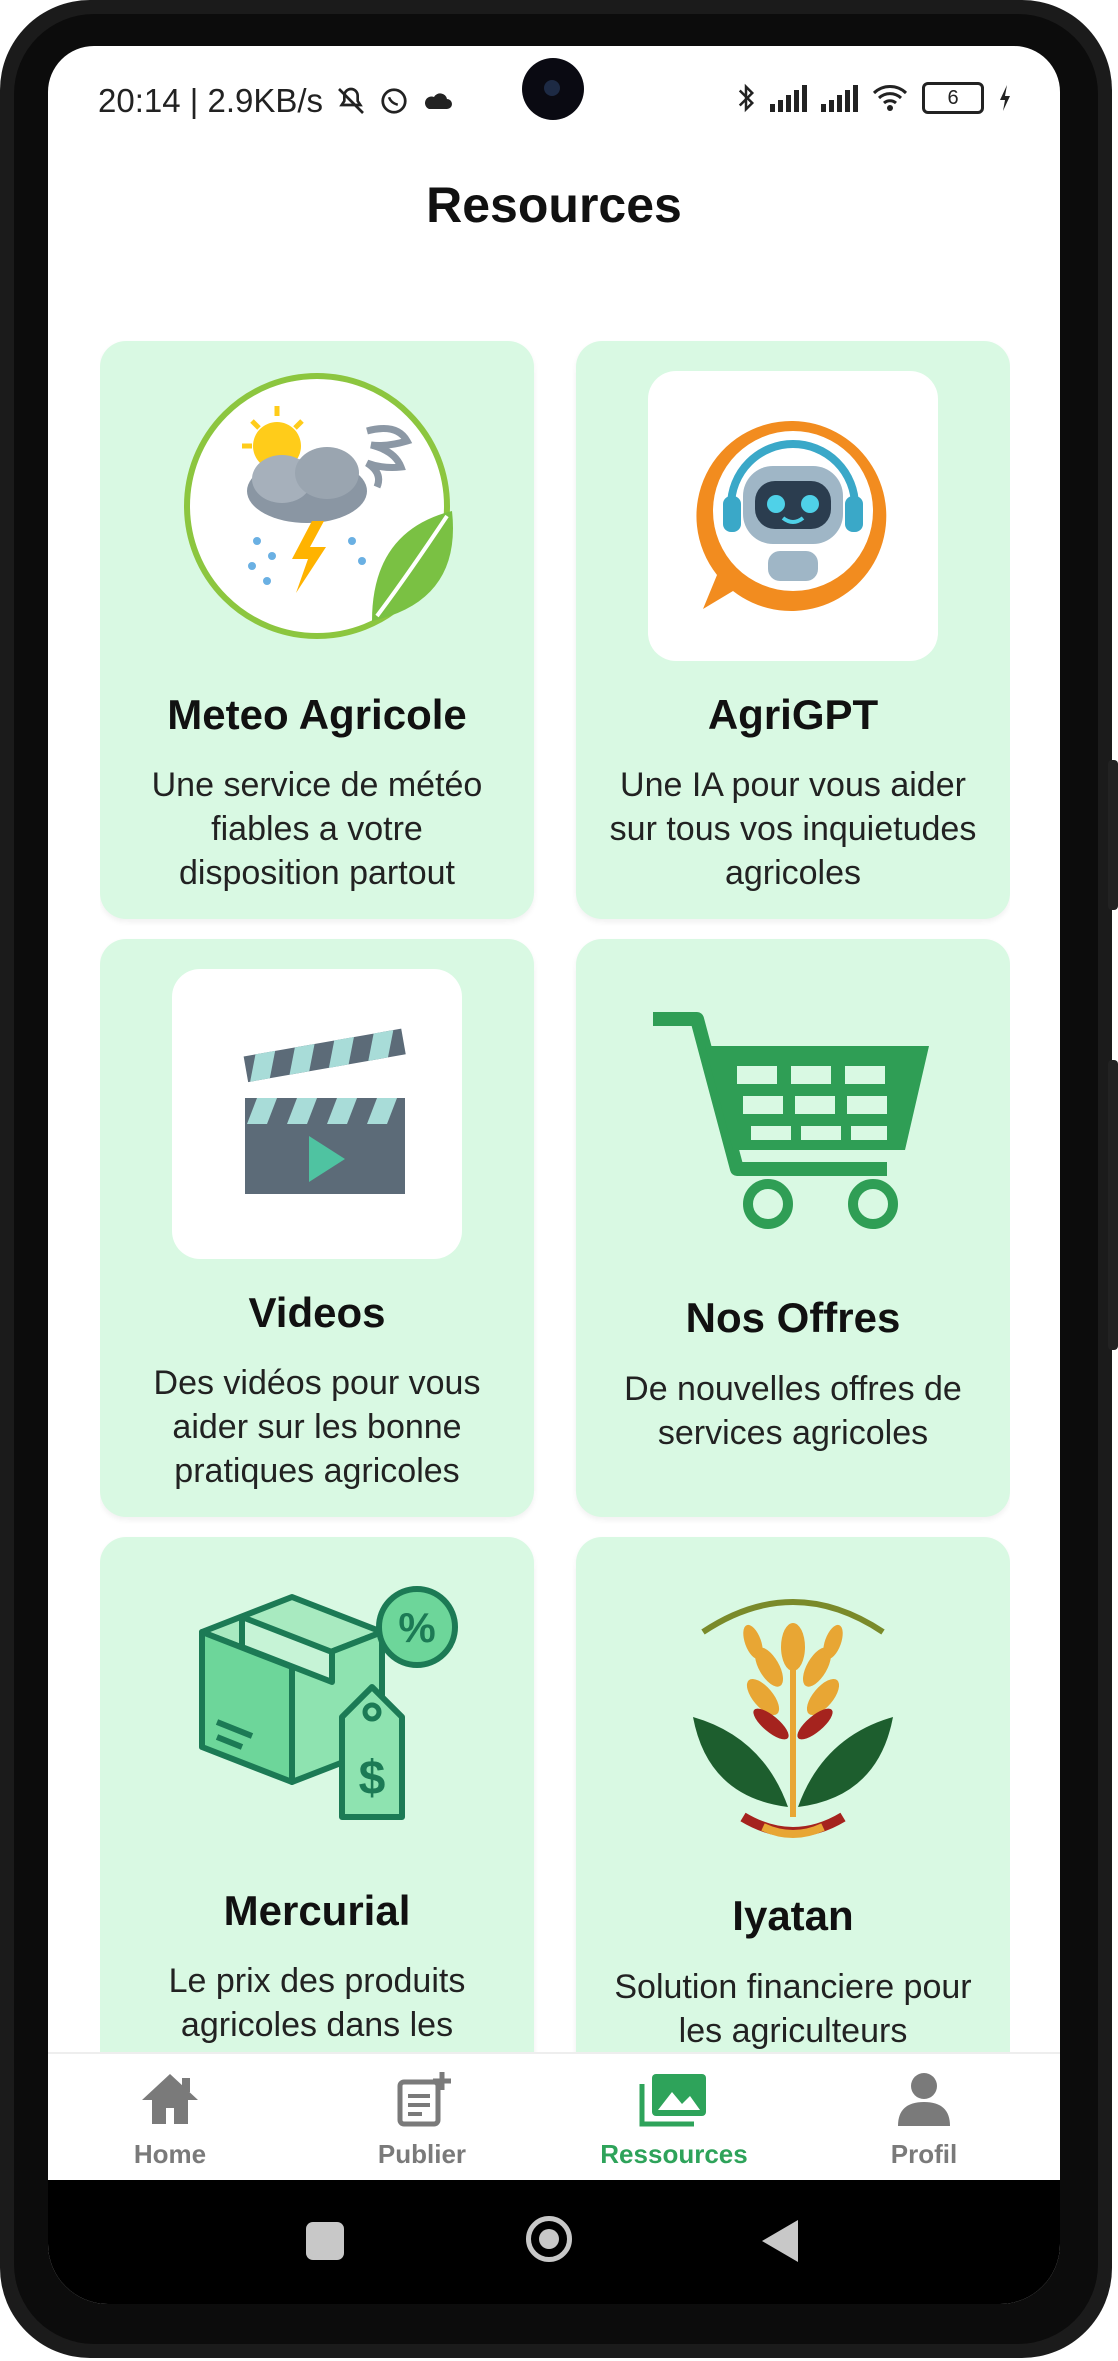  Describe the element at coordinates (394, 101) in the screenshot. I see `whatsapp-icon` at that location.